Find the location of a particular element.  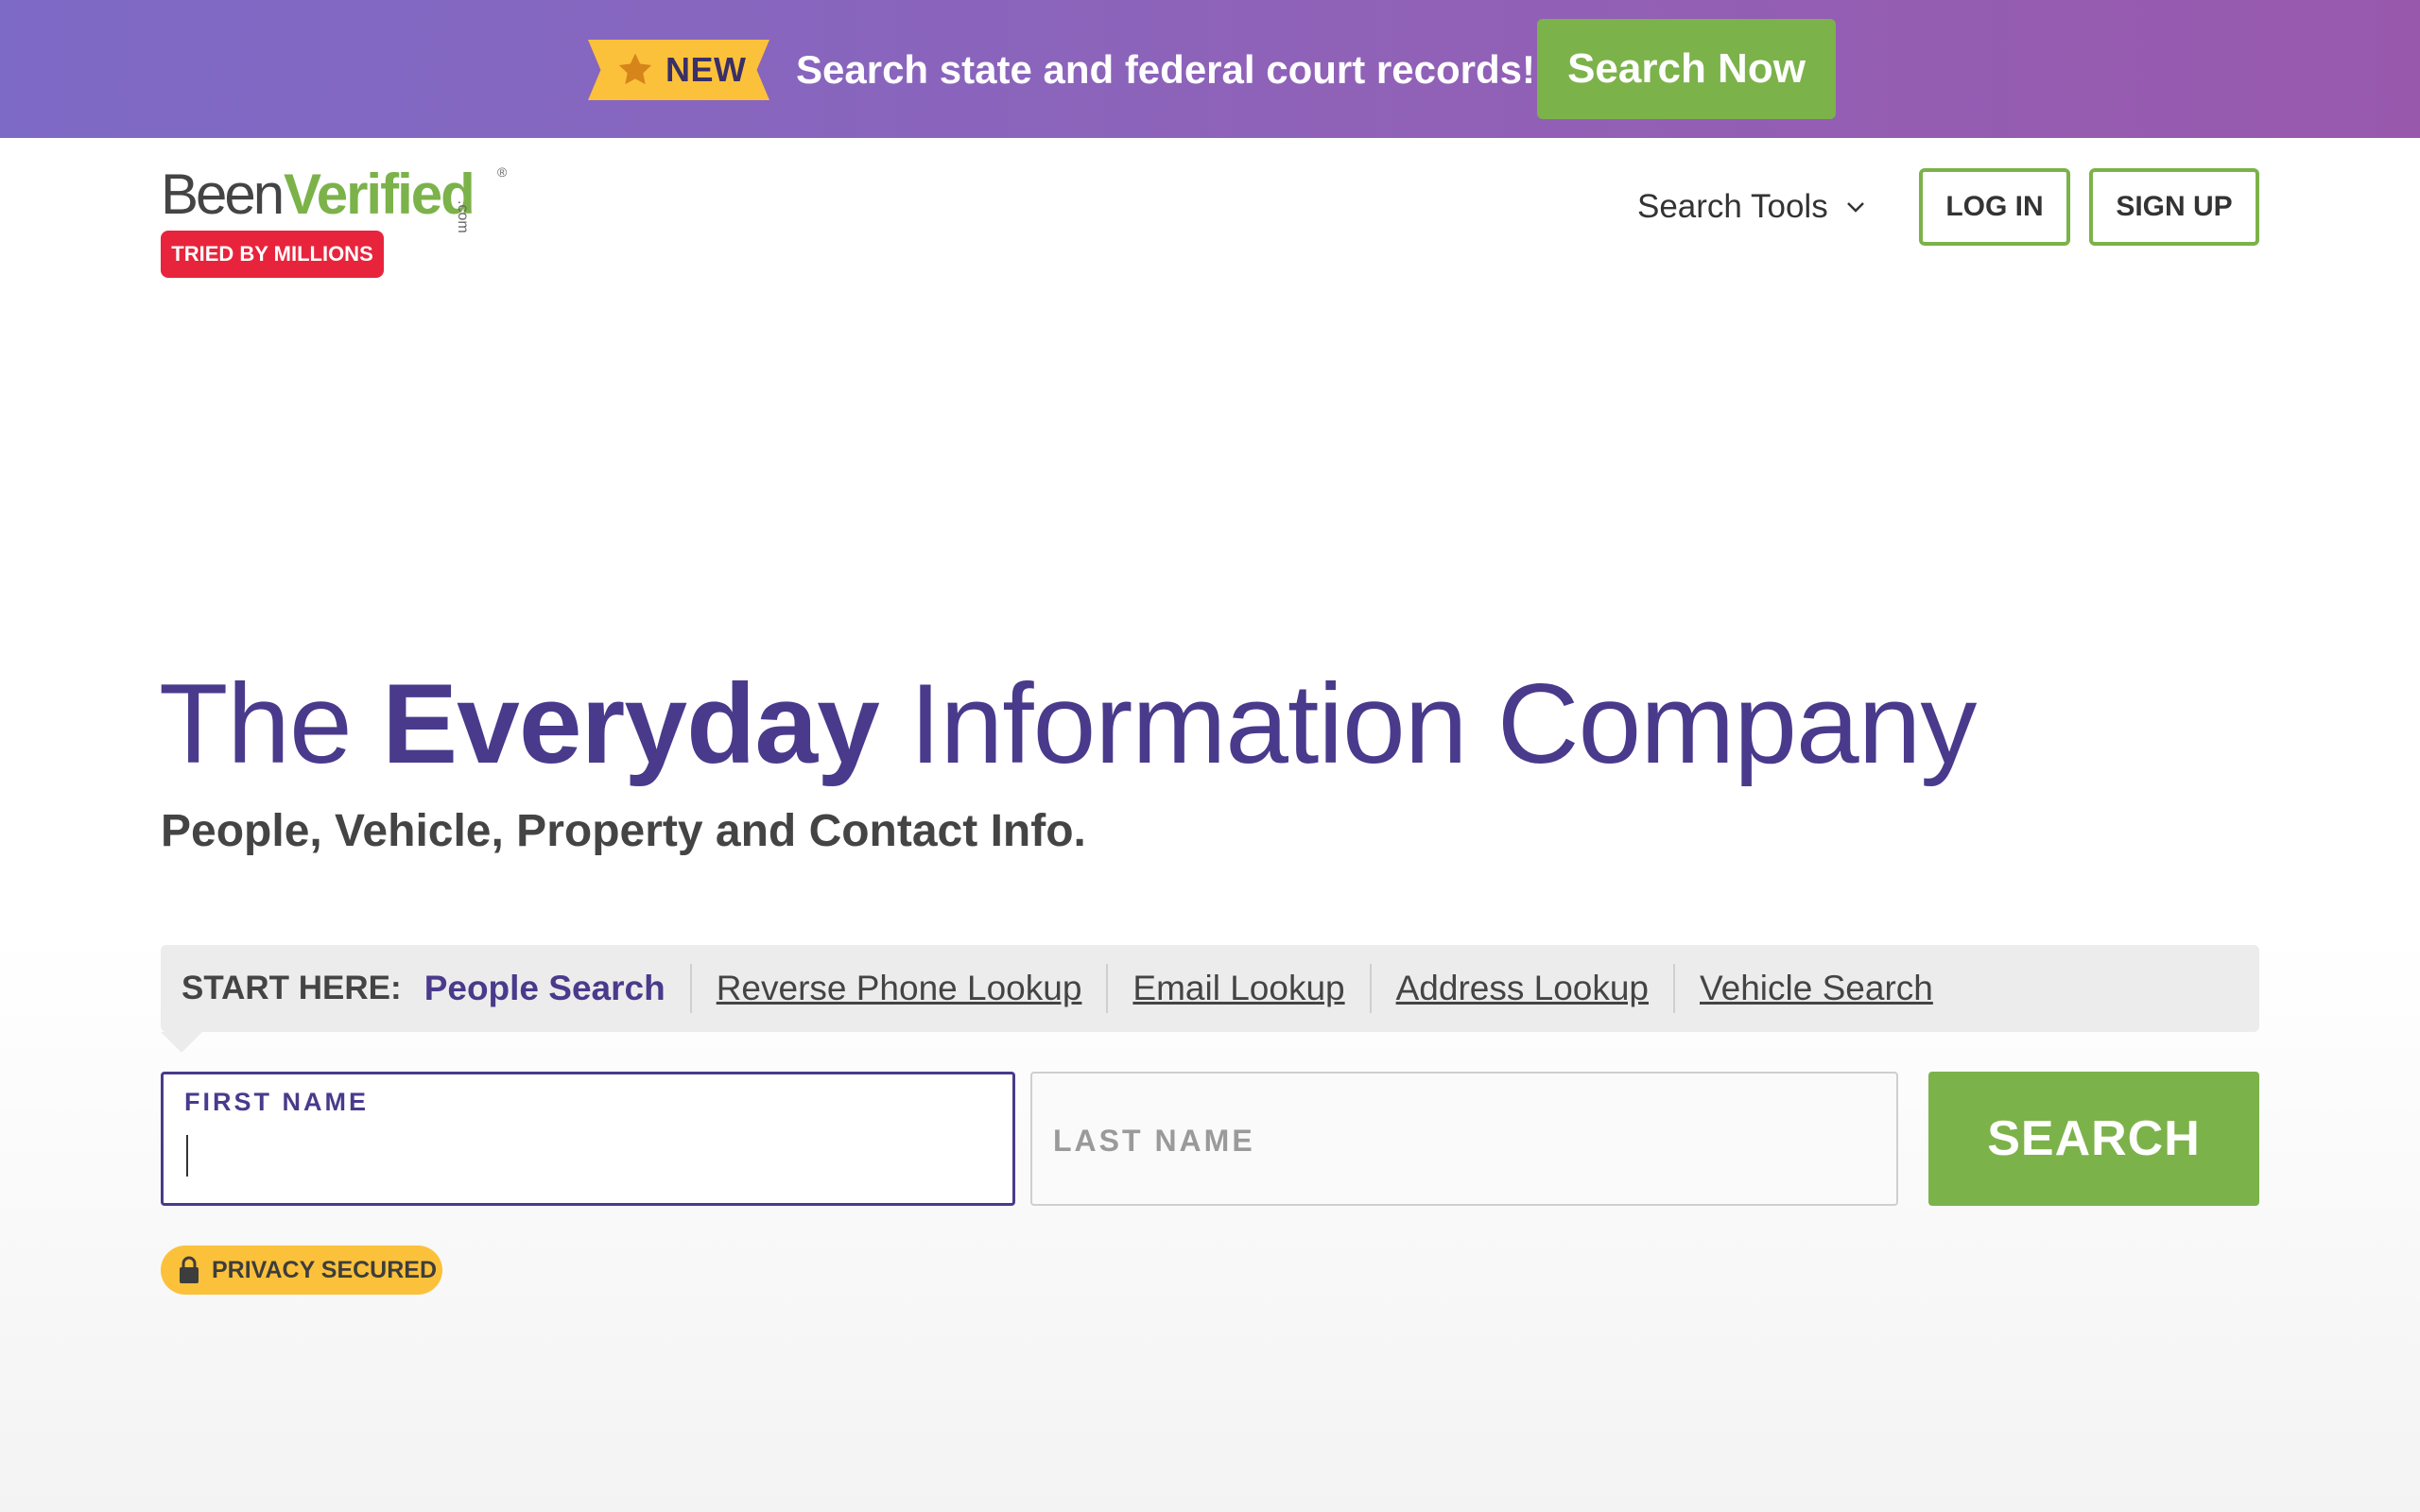

text-caret is located at coordinates (187, 1156).